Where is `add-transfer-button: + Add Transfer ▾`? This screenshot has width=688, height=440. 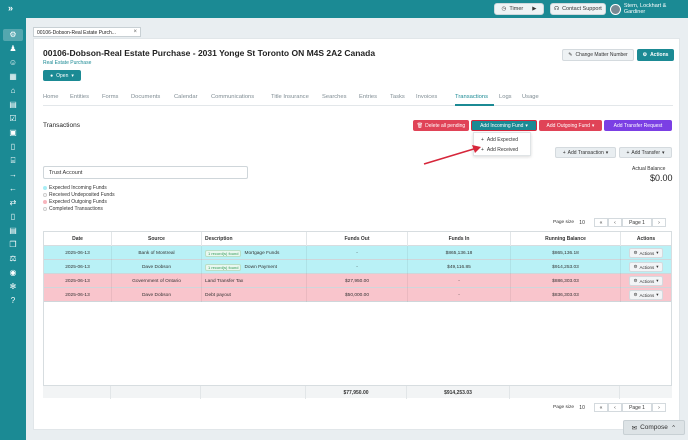 add-transfer-button: + Add Transfer ▾ is located at coordinates (645, 152).